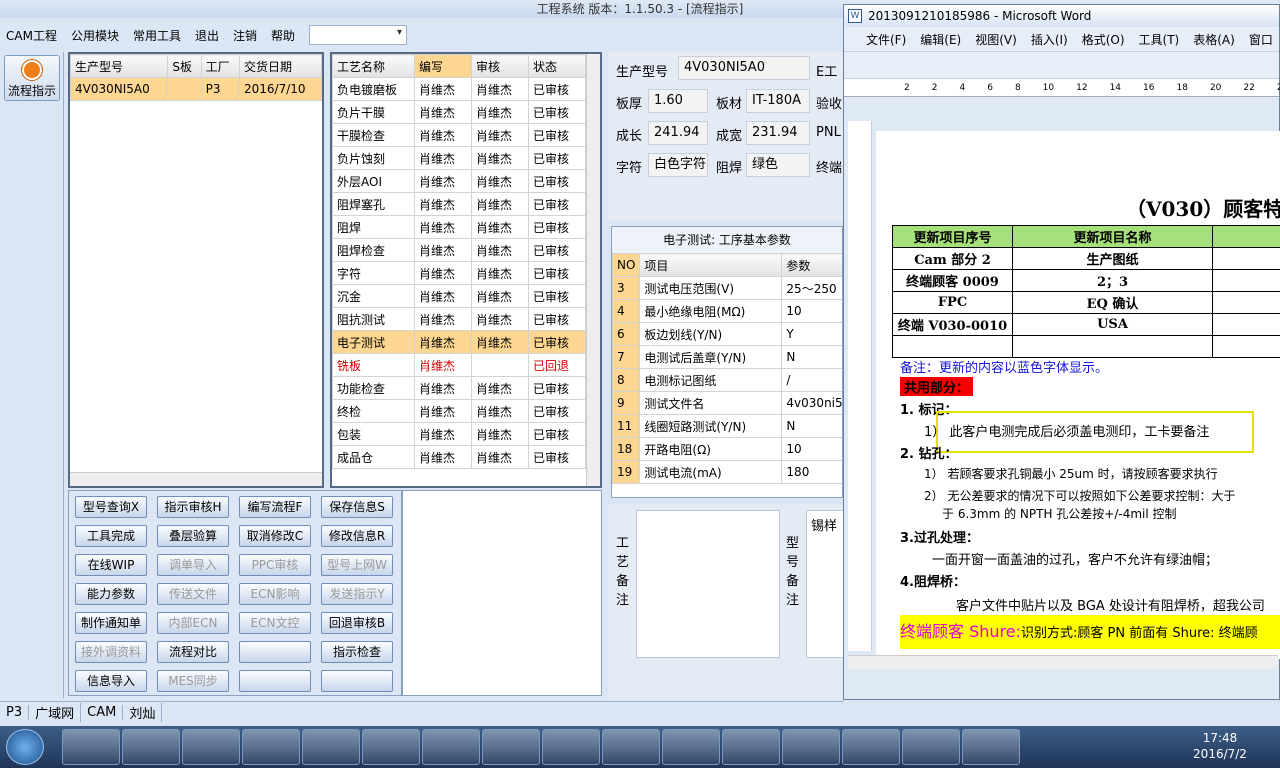 The height and width of the screenshot is (768, 1280). I want to click on function-button: 修改信息R, so click(357, 536).